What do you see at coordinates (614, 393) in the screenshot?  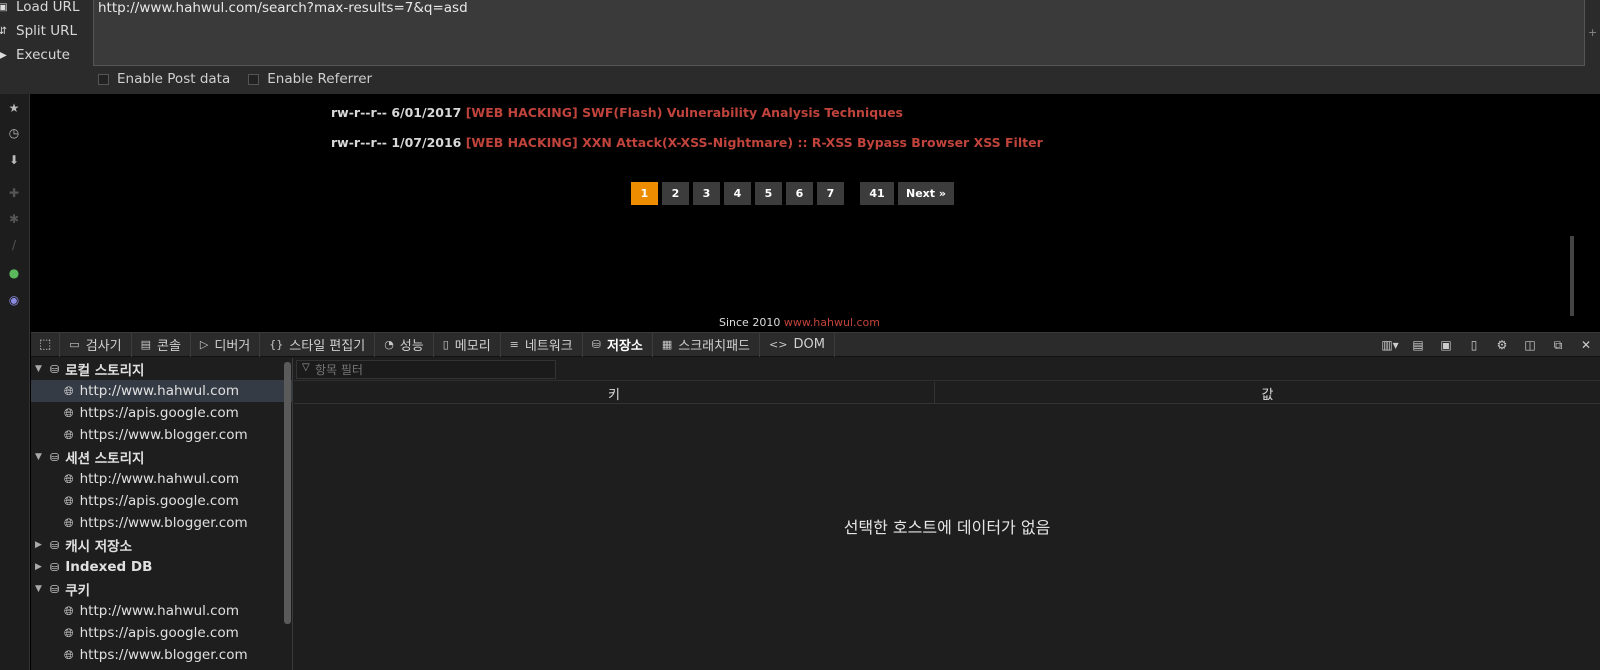 I see `column-header-key: 키` at bounding box center [614, 393].